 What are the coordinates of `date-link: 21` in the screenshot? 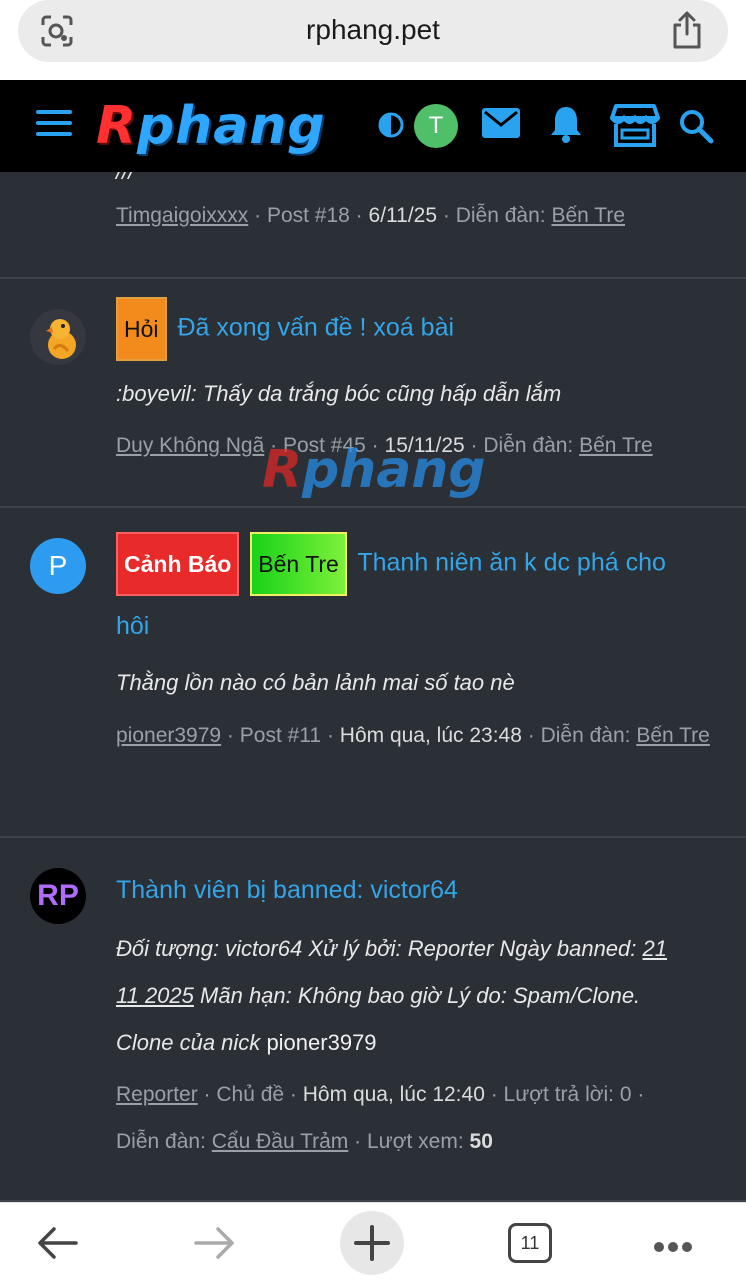 It's located at (655, 948).